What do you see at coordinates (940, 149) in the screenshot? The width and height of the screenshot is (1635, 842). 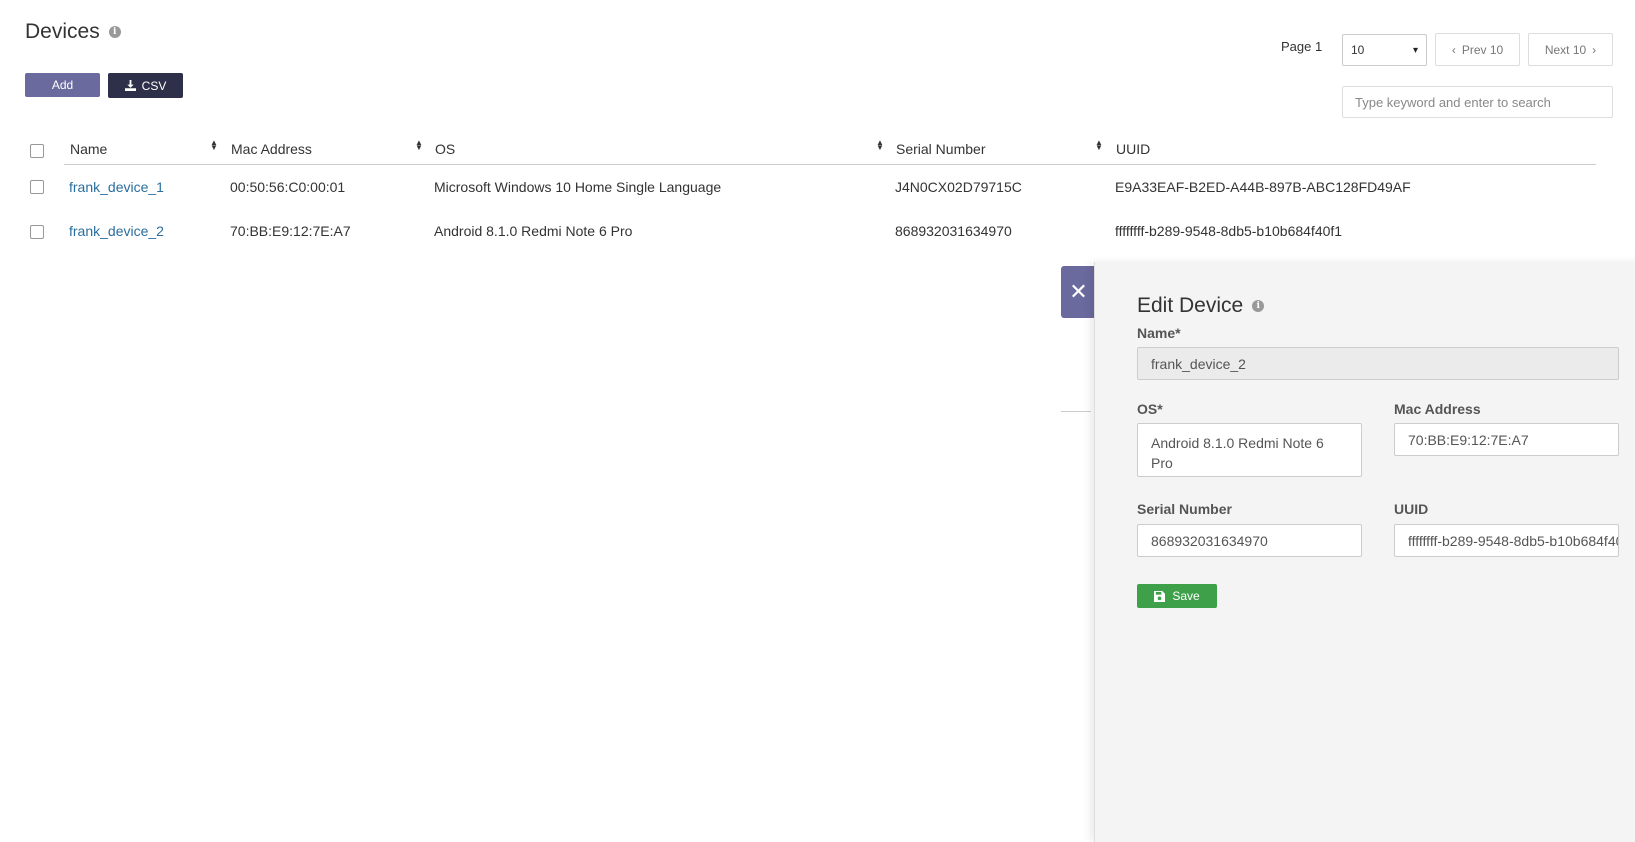 I see `column-header-serial: Serial Number` at bounding box center [940, 149].